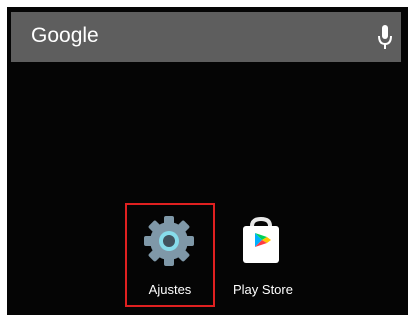 Image resolution: width=415 pixels, height=322 pixels. I want to click on settings-gear-icon, so click(169, 241).